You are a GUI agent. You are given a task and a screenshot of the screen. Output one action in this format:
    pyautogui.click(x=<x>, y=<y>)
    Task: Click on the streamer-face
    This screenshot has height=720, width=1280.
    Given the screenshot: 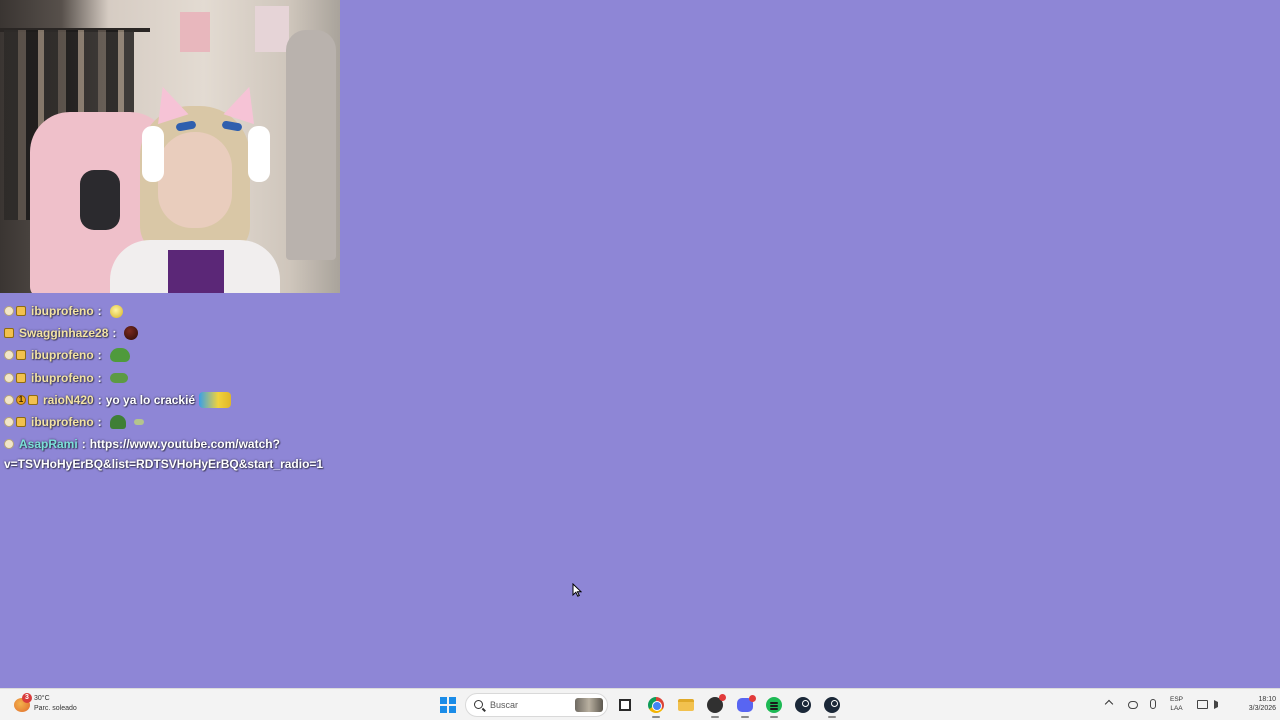 What is the action you would take?
    pyautogui.click(x=195, y=180)
    